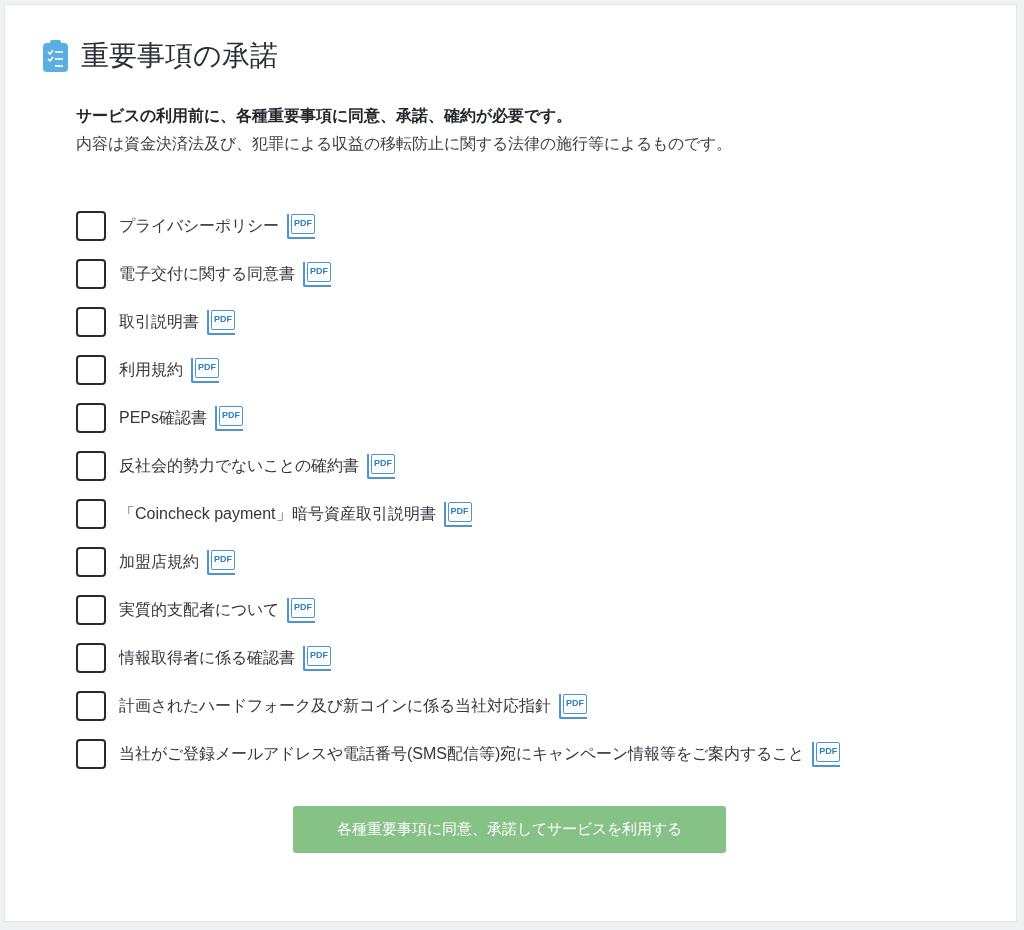  I want to click on agreement-label: プライバシーポリシー, so click(199, 226).